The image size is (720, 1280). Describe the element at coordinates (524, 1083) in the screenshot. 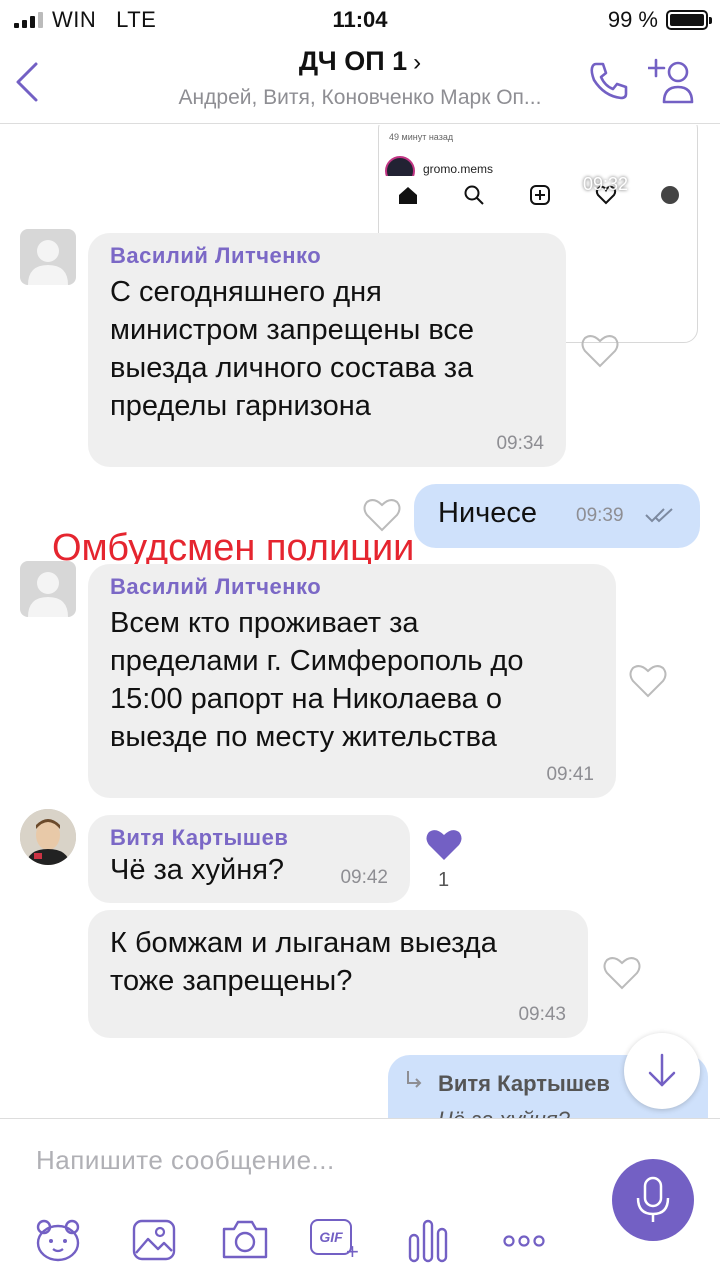

I see `reply-sender: Витя Картышев` at that location.